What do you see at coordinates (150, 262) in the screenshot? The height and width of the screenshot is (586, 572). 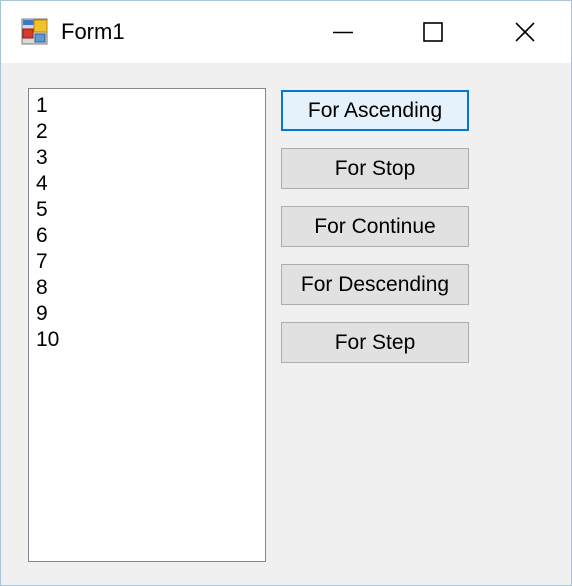 I see `list-item: 7` at bounding box center [150, 262].